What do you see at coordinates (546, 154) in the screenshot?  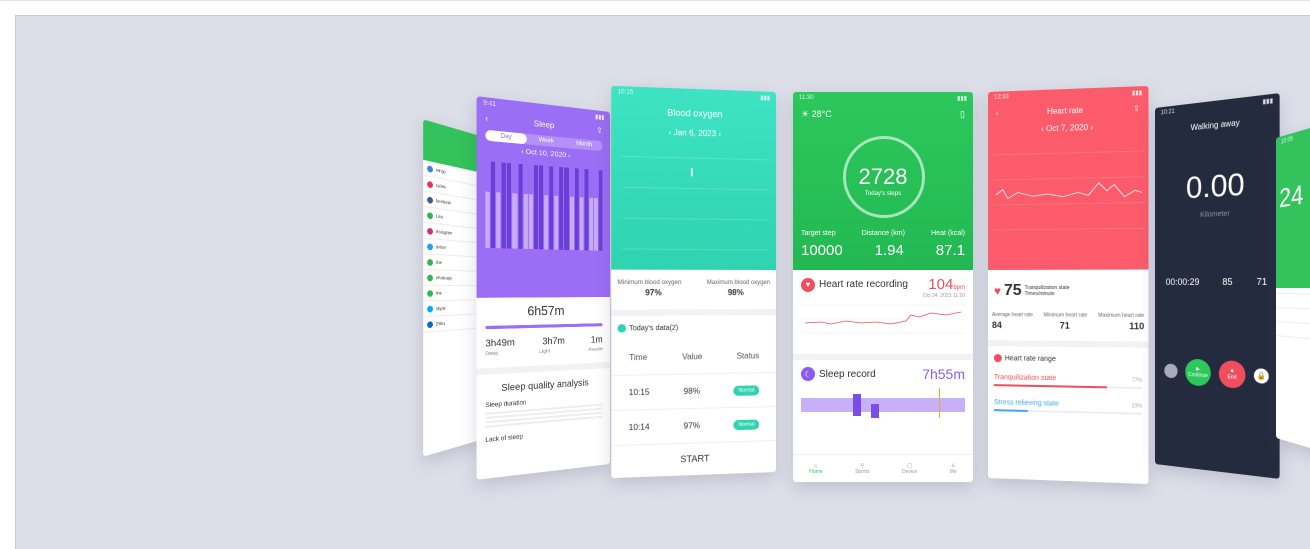 I see `sleep-date: Oct 10, 2020` at bounding box center [546, 154].